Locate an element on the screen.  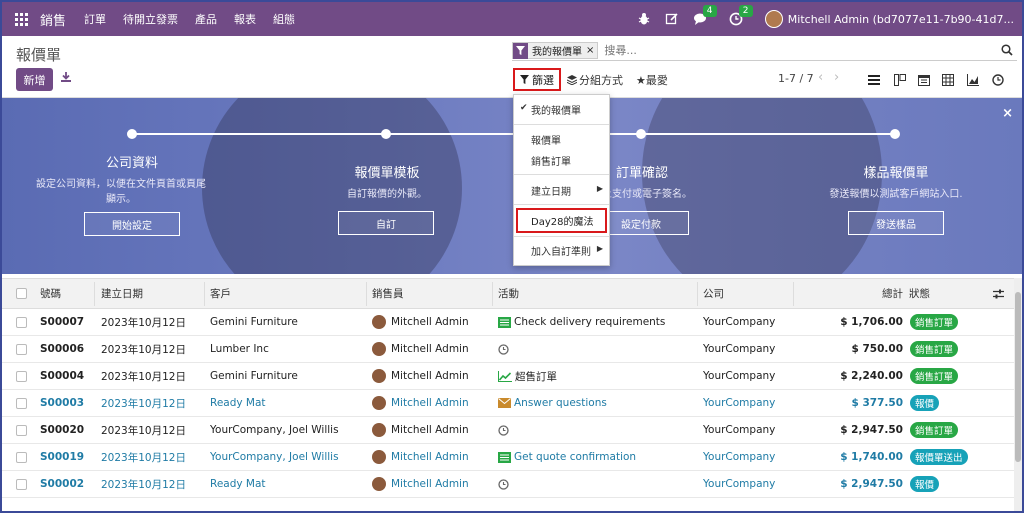
activity-summary: Check delivery requirements is located at coordinates (589, 322).